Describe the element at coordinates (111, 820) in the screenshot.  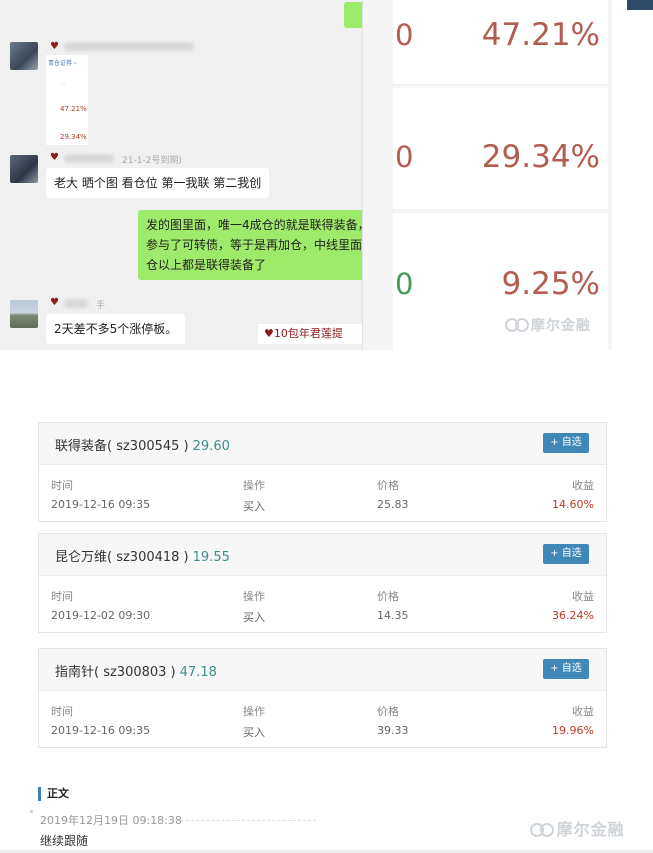
I see `post-date: 2019年12月19日 09:18:38` at that location.